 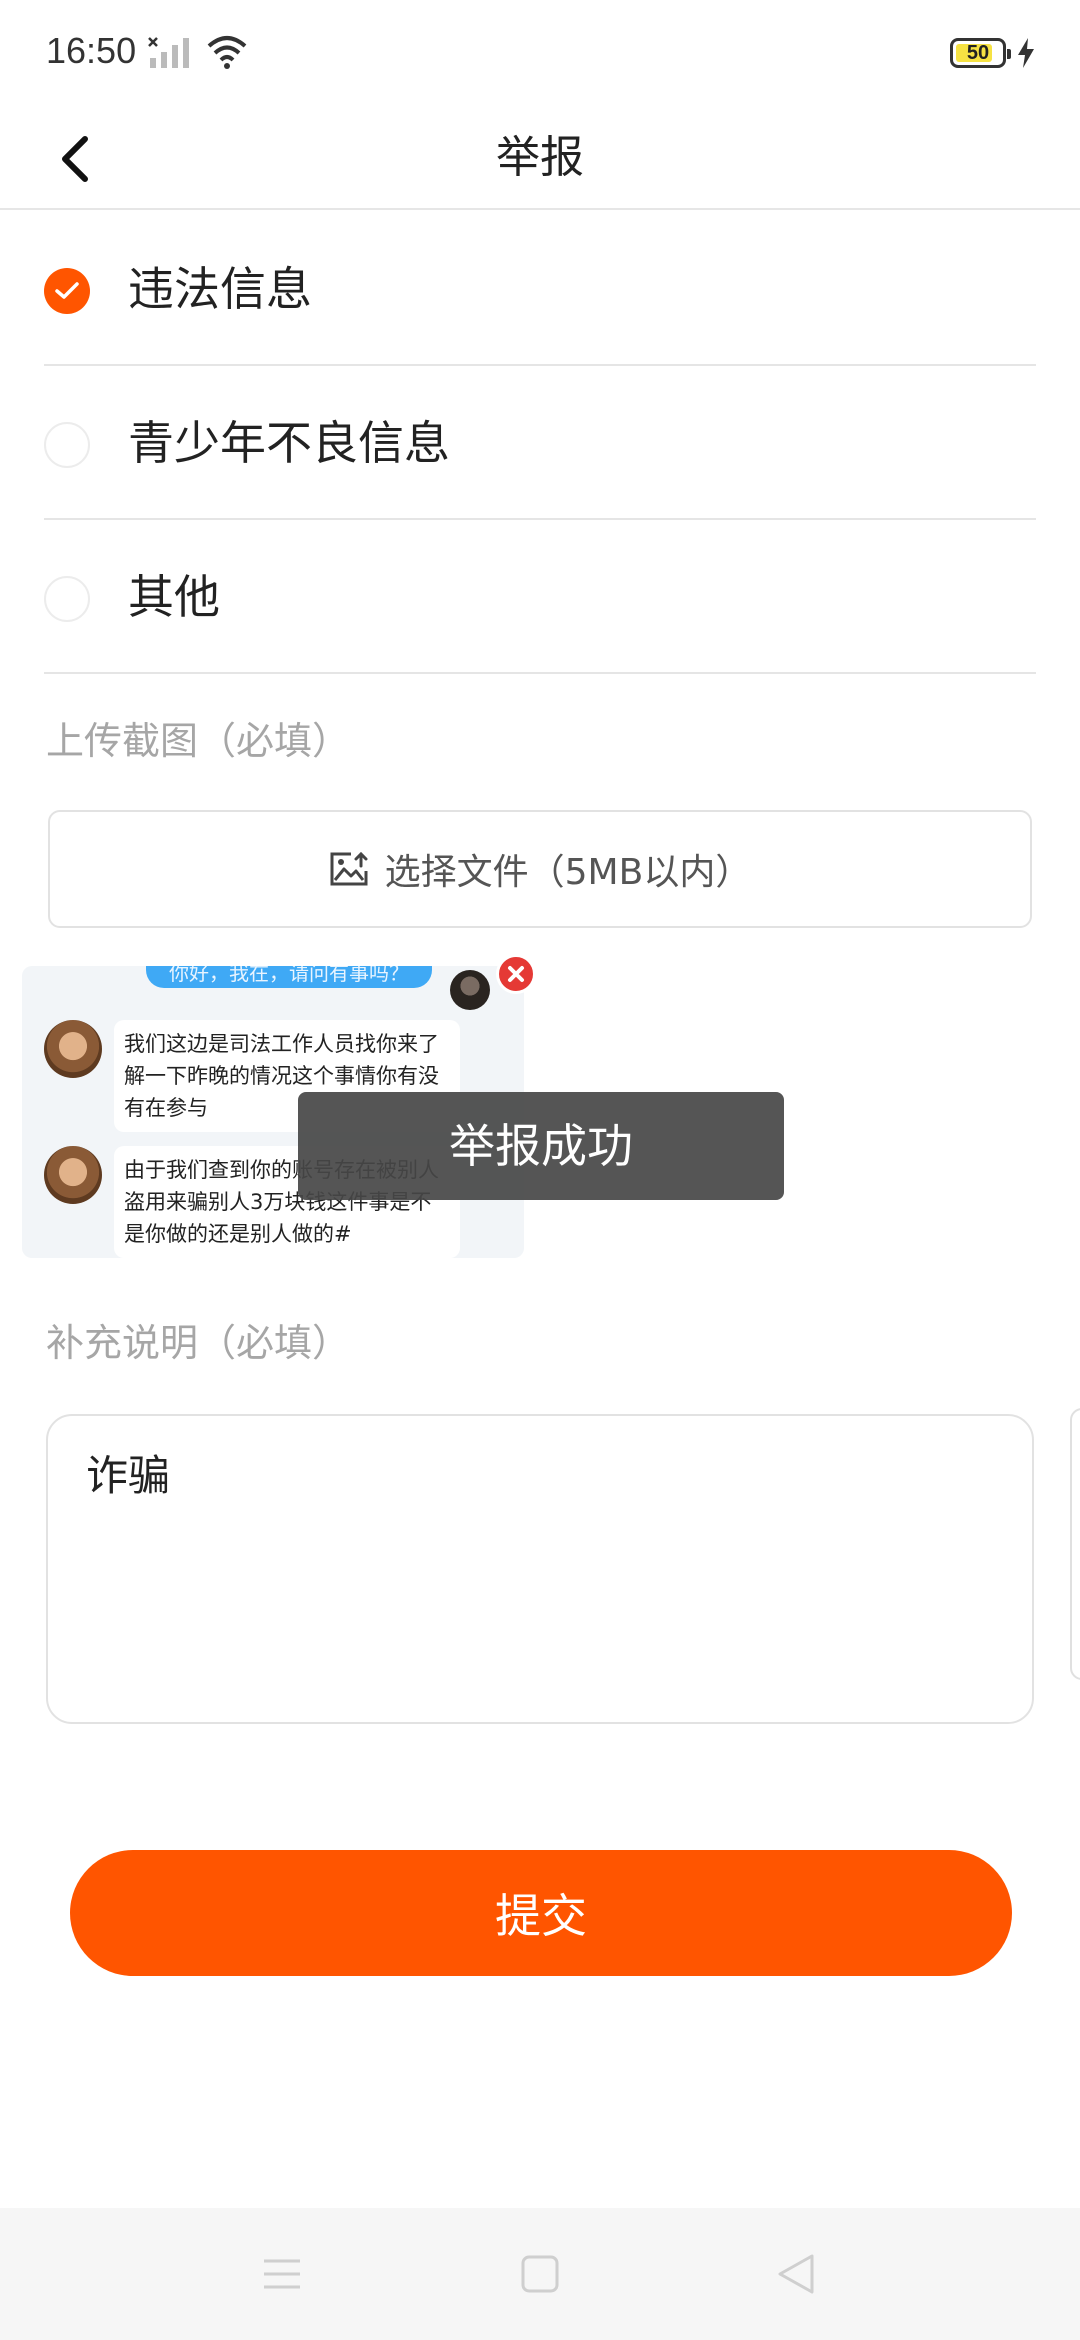 I want to click on menu-icon, so click(x=282, y=2274).